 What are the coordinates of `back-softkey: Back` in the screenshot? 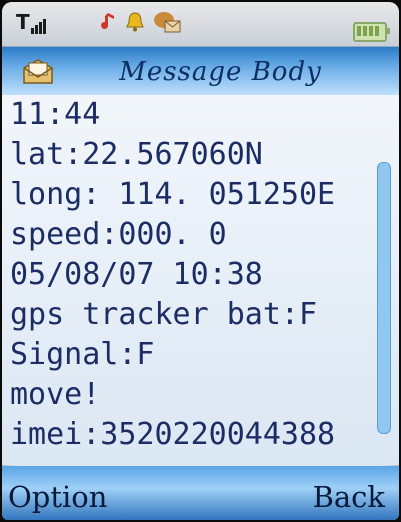 It's located at (349, 497).